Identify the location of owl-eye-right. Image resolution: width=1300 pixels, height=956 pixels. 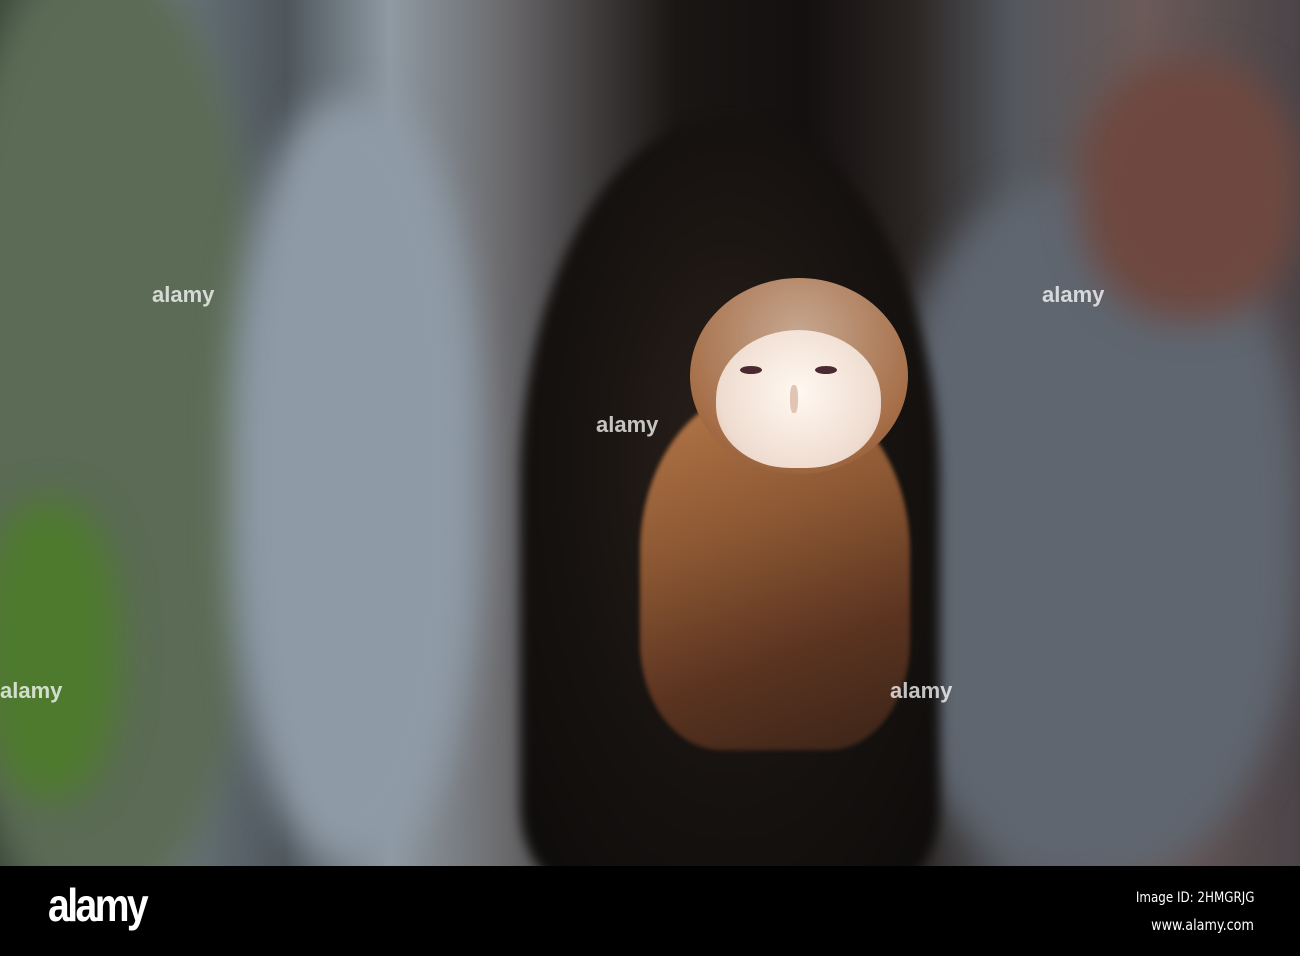
(826, 370).